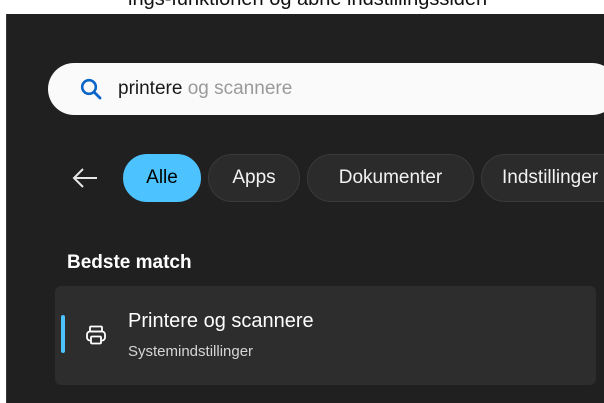 The width and height of the screenshot is (604, 403). Describe the element at coordinates (129, 262) in the screenshot. I see `best-match-heading: Bedste match` at that location.